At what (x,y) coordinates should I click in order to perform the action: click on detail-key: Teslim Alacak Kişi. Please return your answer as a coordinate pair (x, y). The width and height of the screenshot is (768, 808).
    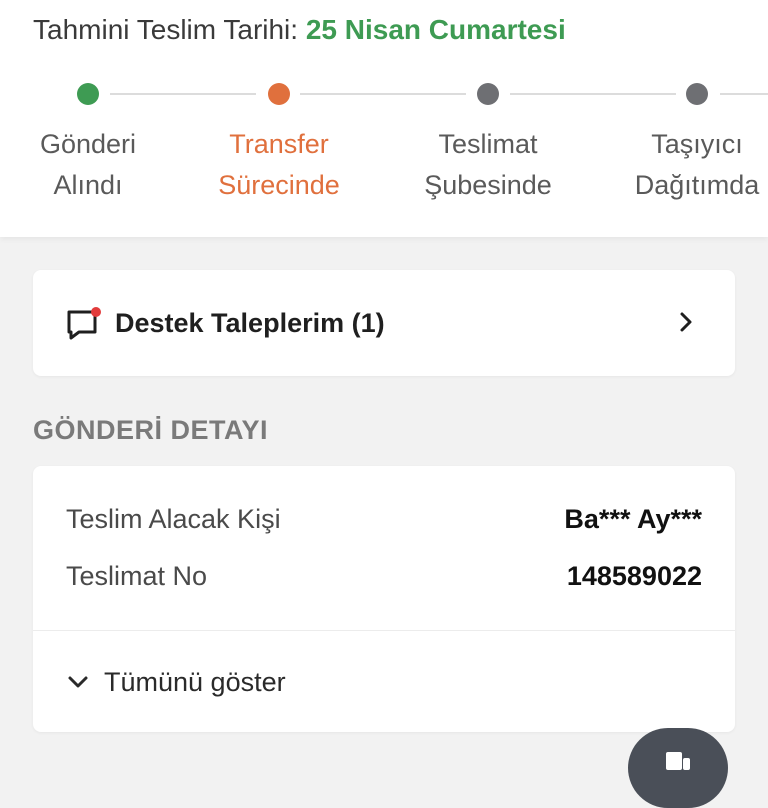
    Looking at the image, I should click on (173, 519).